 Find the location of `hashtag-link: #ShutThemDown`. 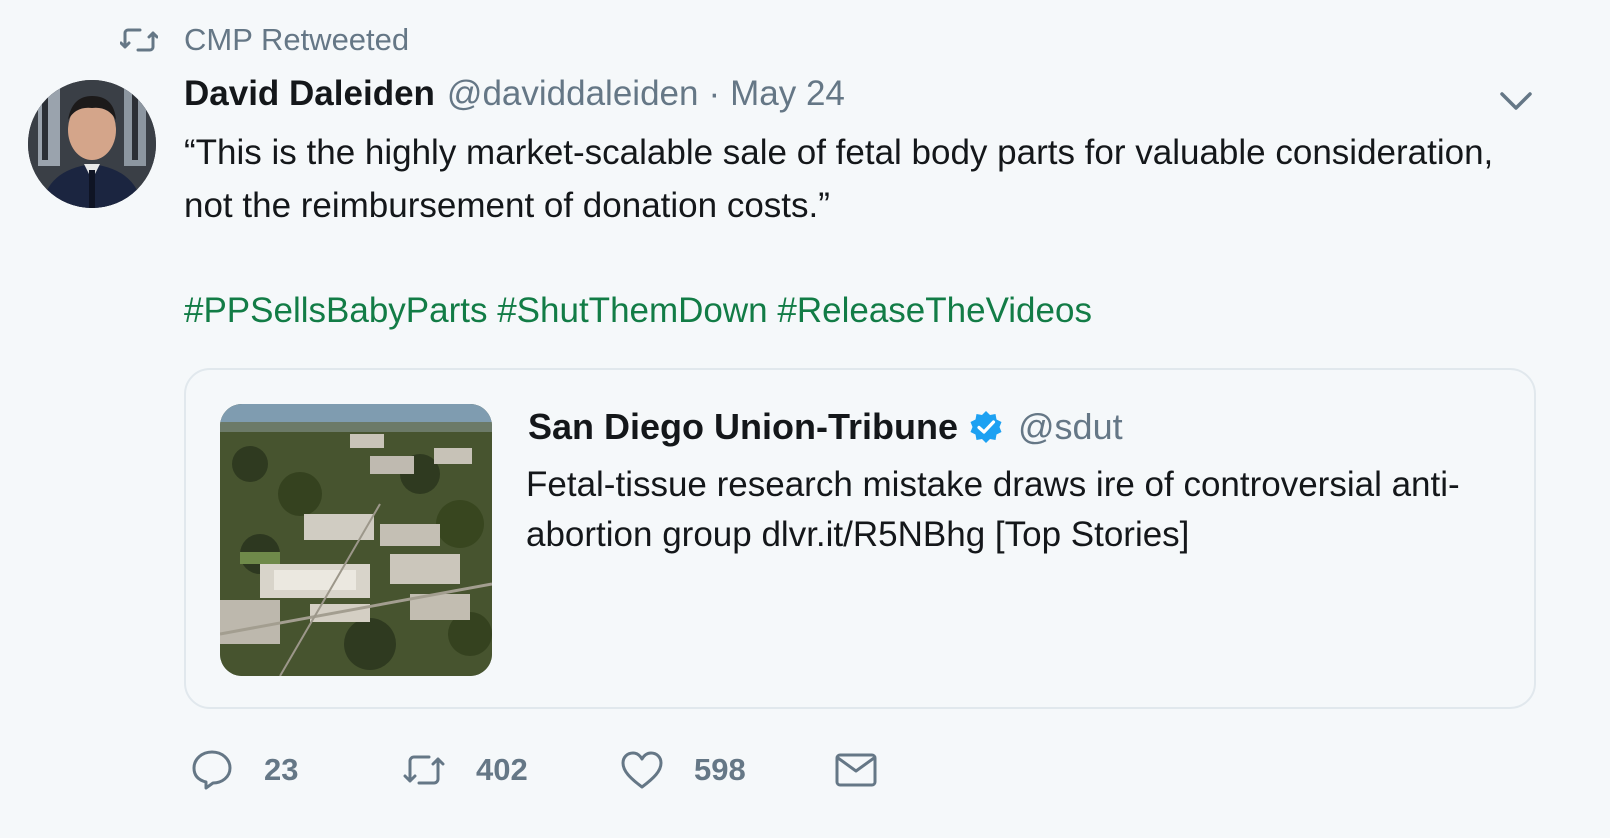

hashtag-link: #ShutThemDown is located at coordinates (632, 310).